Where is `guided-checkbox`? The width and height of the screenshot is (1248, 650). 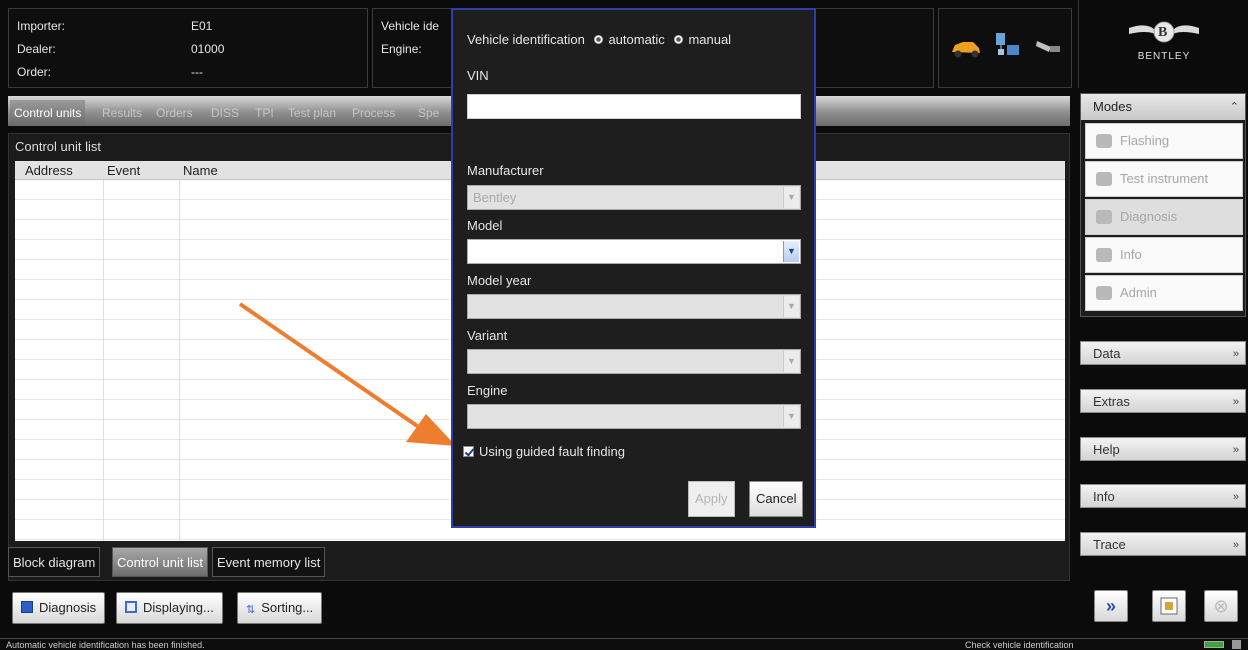
guided-checkbox is located at coordinates (468, 451).